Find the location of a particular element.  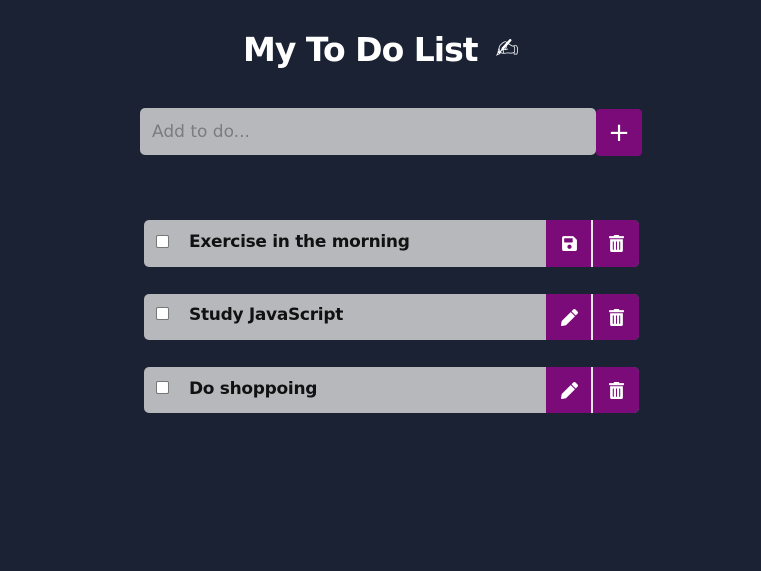

todo-text: Exercise in the morning is located at coordinates (299, 242).